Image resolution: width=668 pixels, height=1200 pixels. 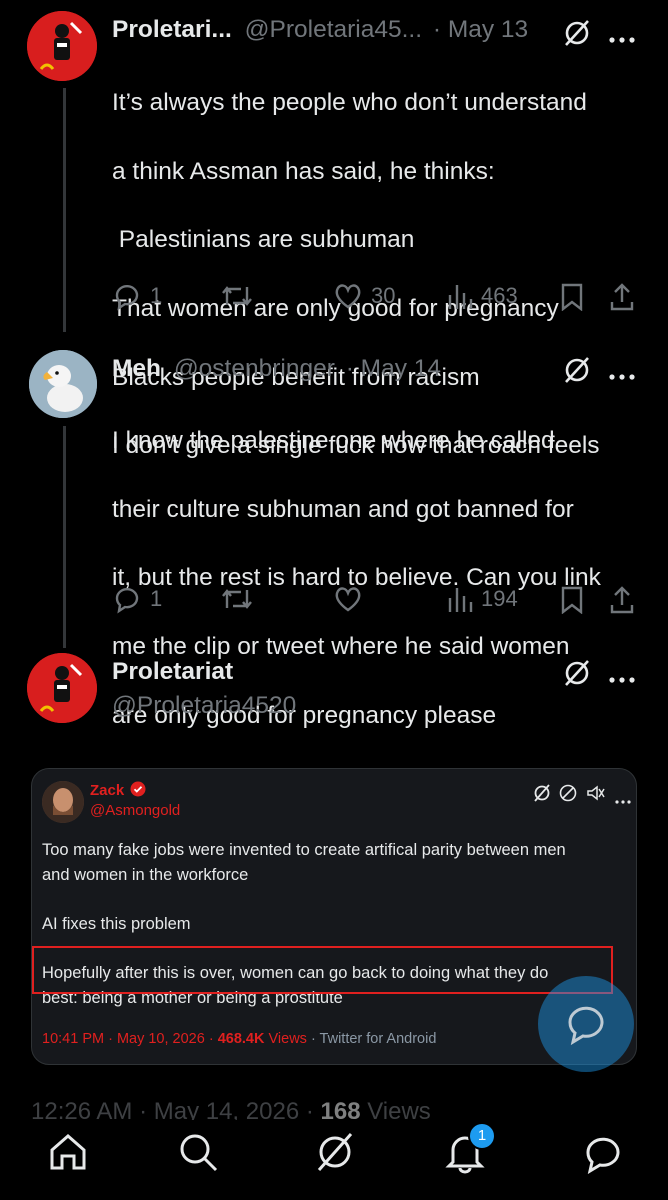 What do you see at coordinates (128, 1039) in the screenshot?
I see `quoted-time-date: 10:41 PM · May 10, 2026 ·` at bounding box center [128, 1039].